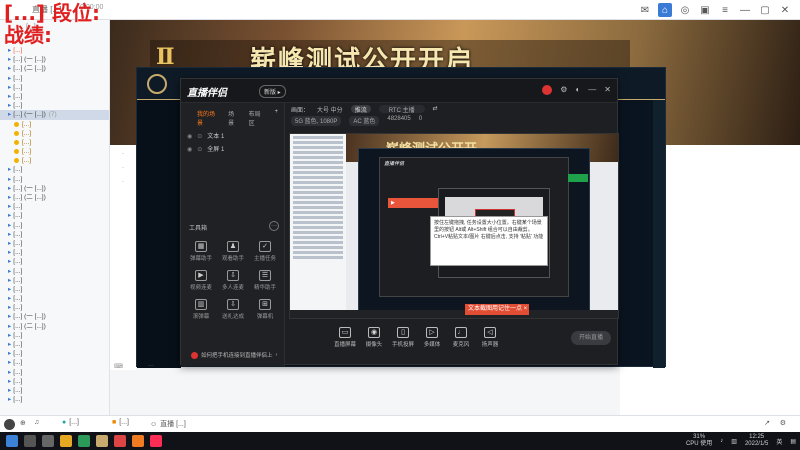 The height and width of the screenshot is (450, 800). I want to click on game-icon: ◎, so click(685, 10).